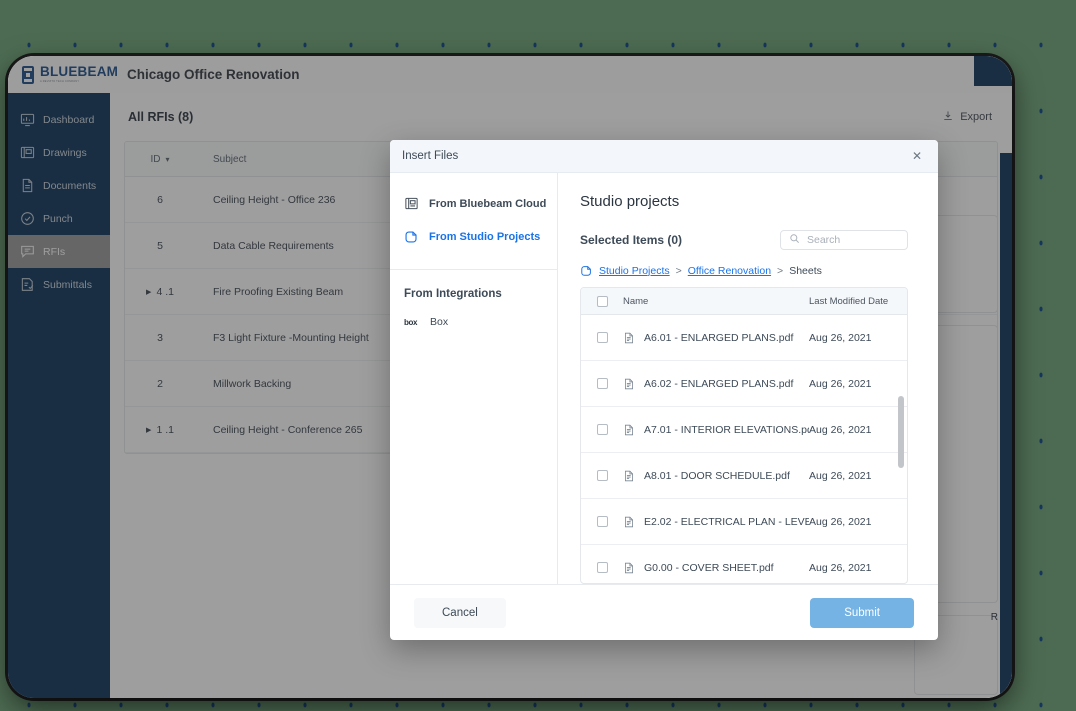  What do you see at coordinates (485, 236) in the screenshot?
I see `source-label: From Studio Projects` at bounding box center [485, 236].